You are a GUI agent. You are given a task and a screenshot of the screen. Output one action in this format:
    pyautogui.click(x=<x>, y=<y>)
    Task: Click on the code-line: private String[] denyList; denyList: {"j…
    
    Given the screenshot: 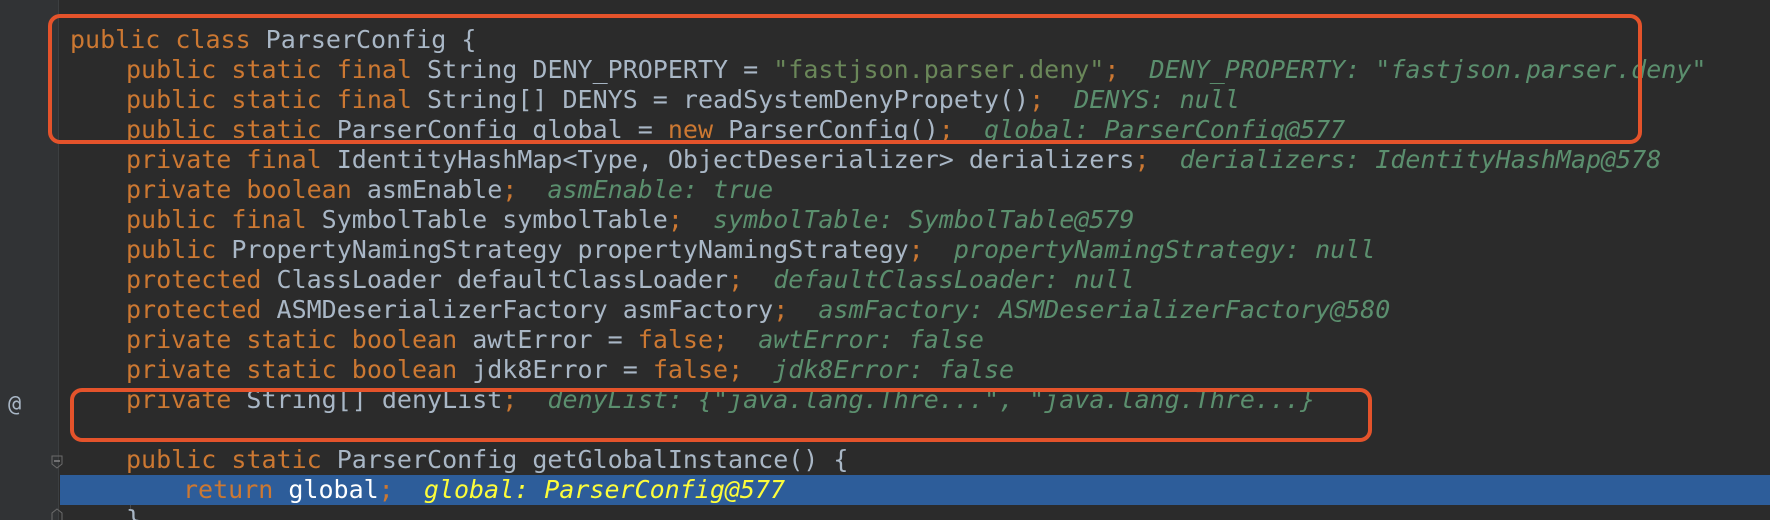 What is the action you would take?
    pyautogui.click(x=885, y=400)
    